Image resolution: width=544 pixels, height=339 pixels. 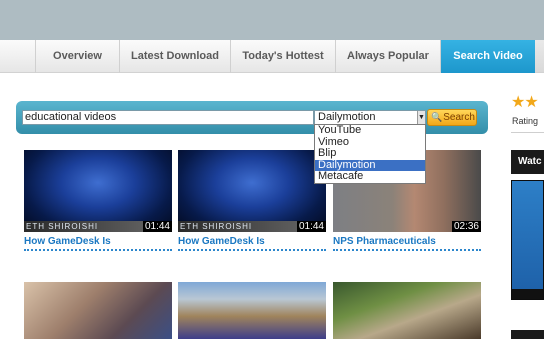 What do you see at coordinates (459, 117) in the screenshot?
I see `search-button-label: Search` at bounding box center [459, 117].